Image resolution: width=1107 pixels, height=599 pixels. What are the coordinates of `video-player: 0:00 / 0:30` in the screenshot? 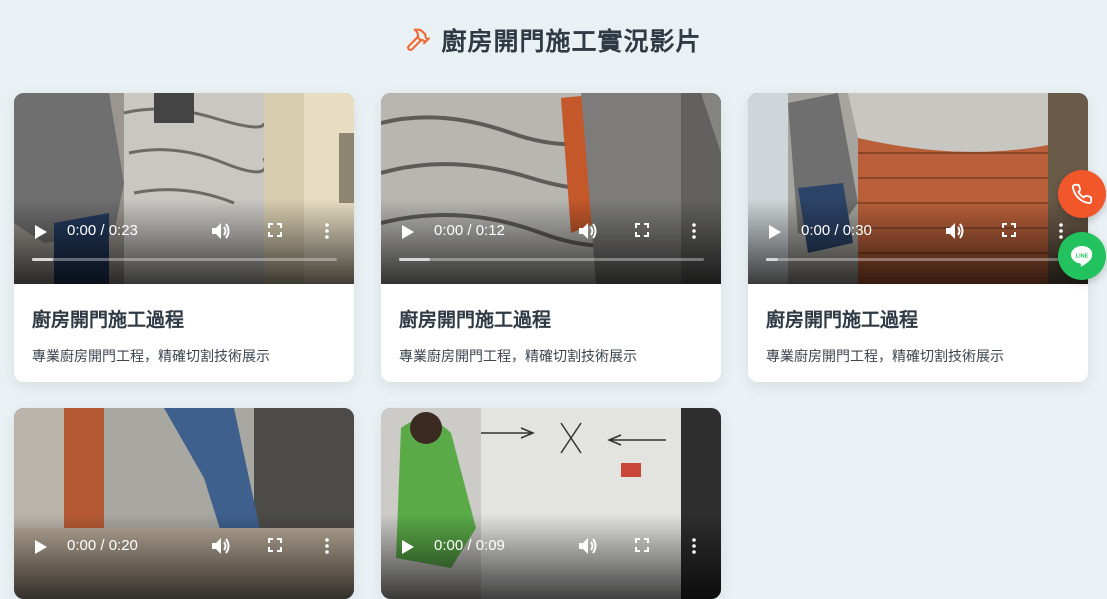 It's located at (918, 188).